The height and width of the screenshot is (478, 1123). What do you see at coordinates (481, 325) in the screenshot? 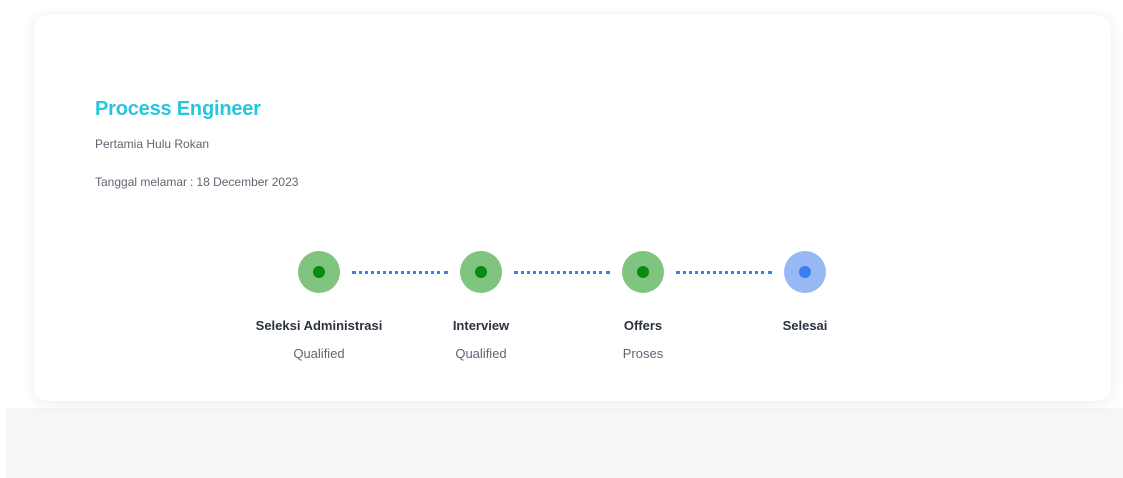
I see `step-label-interview: Interview` at bounding box center [481, 325].